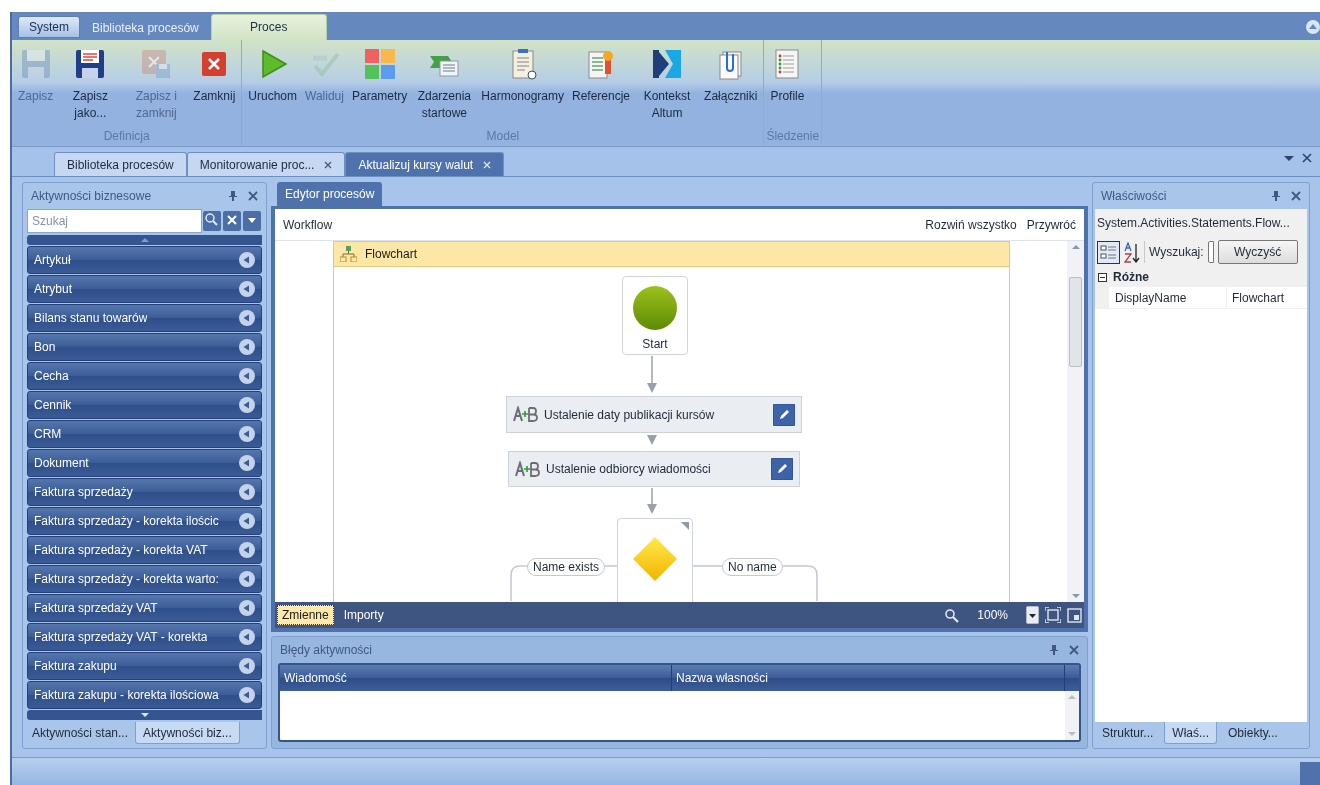 Image resolution: width=1320 pixels, height=785 pixels. What do you see at coordinates (144, 608) in the screenshot?
I see `activity-category: Faktura sprzedaży VAT` at bounding box center [144, 608].